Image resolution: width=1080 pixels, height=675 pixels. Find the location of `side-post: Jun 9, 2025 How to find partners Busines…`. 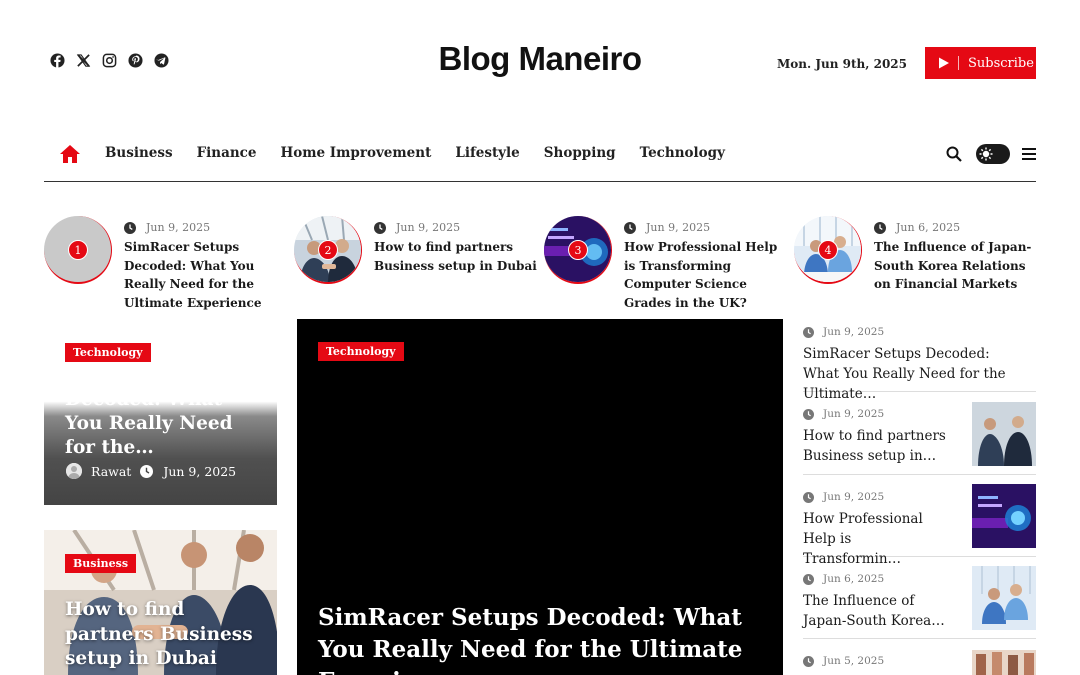

side-post: Jun 9, 2025 How to find partners Busines… is located at coordinates (919, 438).